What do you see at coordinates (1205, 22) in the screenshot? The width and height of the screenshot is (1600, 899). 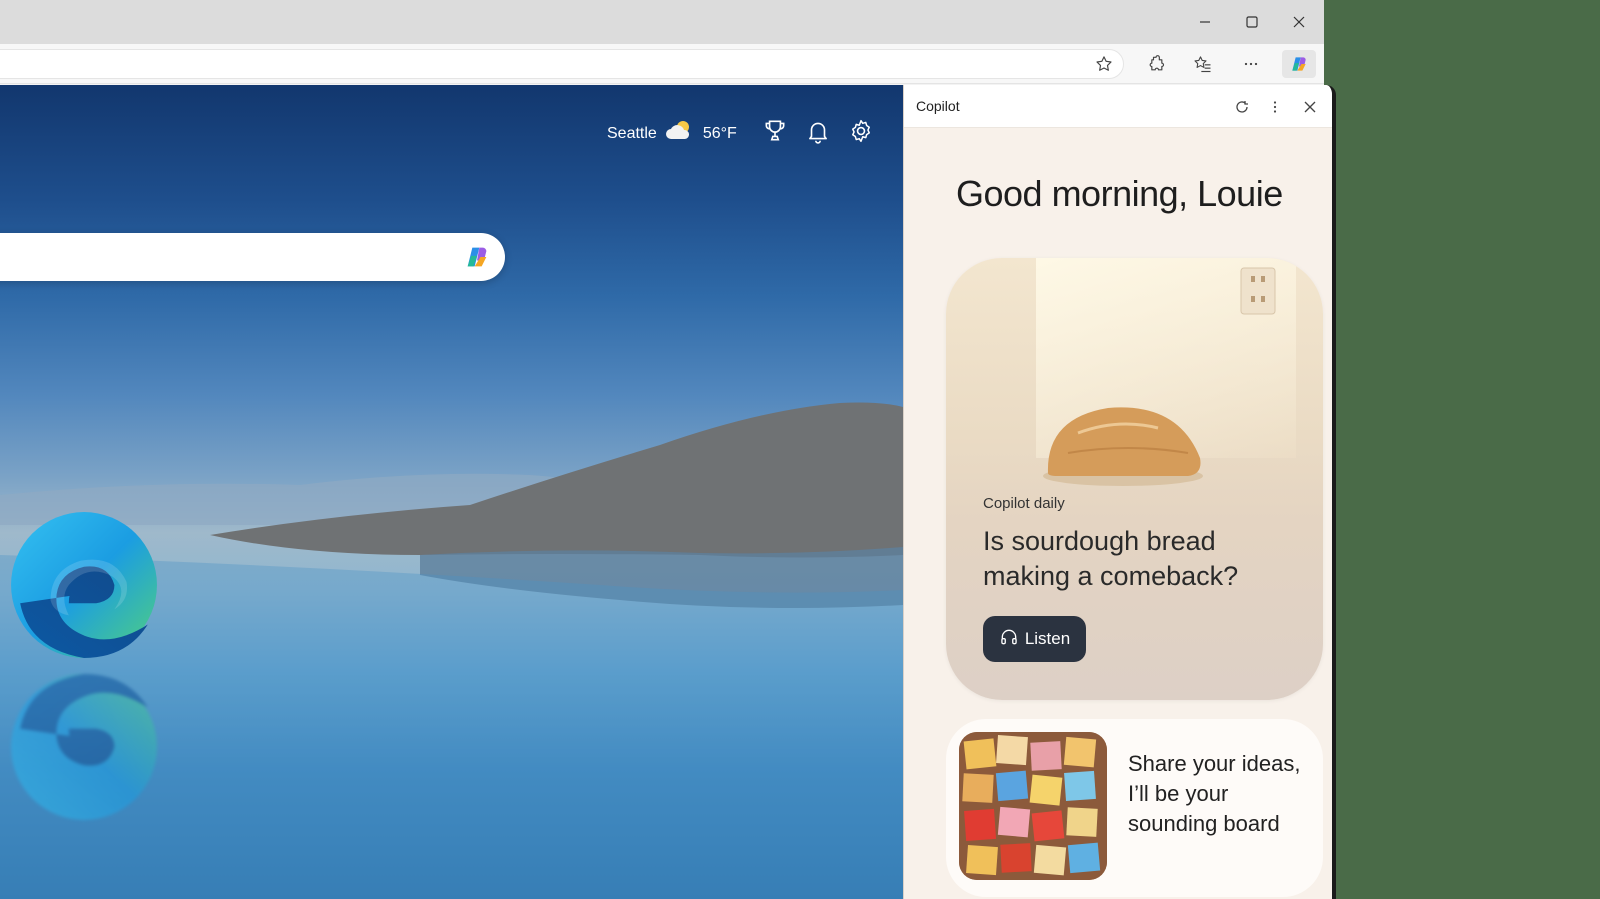 I see `minimize-icon` at bounding box center [1205, 22].